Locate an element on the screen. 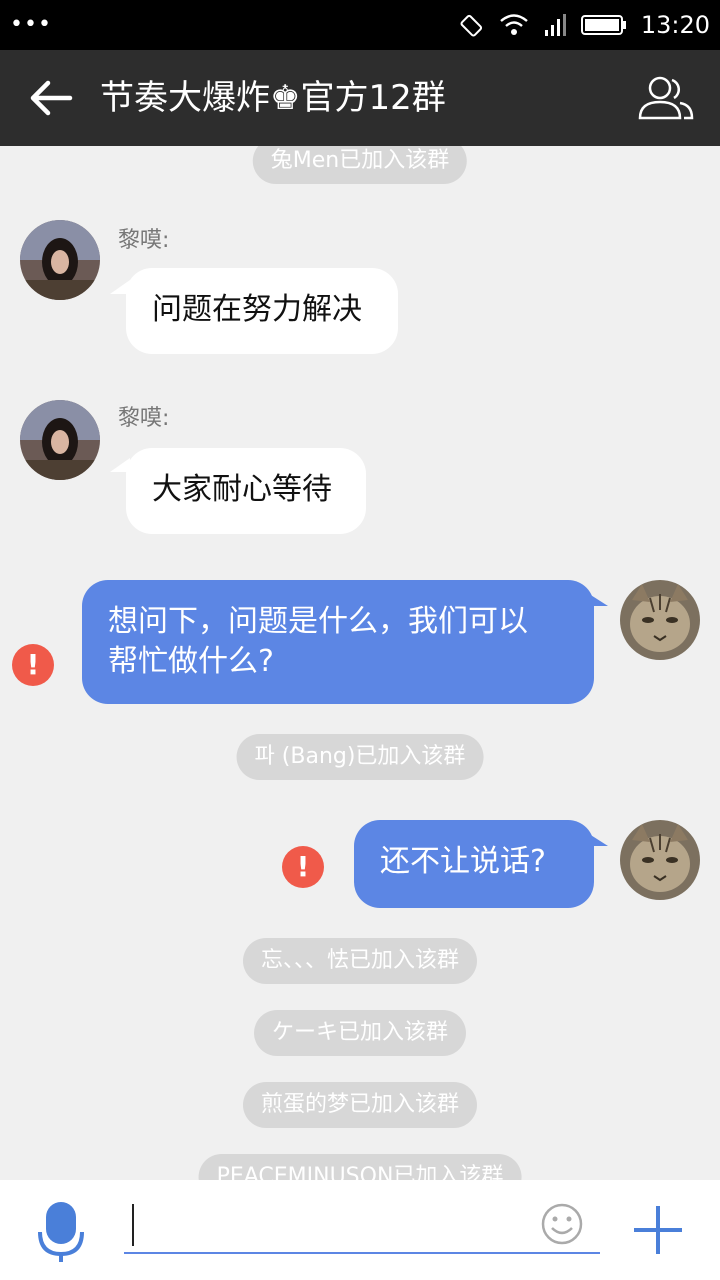 This screenshot has height=1280, width=720. message-bubble: 大家耐心等待 is located at coordinates (246, 491).